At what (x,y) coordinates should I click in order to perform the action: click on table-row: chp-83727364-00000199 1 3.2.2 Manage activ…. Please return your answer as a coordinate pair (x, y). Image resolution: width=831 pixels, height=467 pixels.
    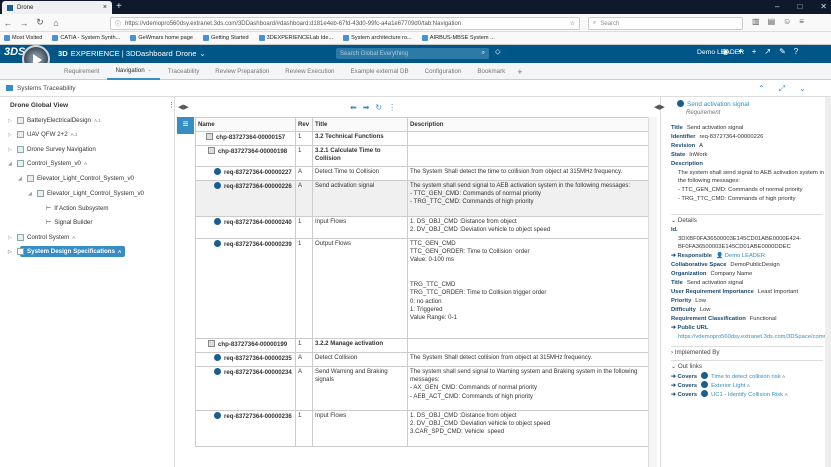
    Looking at the image, I should click on (426, 345).